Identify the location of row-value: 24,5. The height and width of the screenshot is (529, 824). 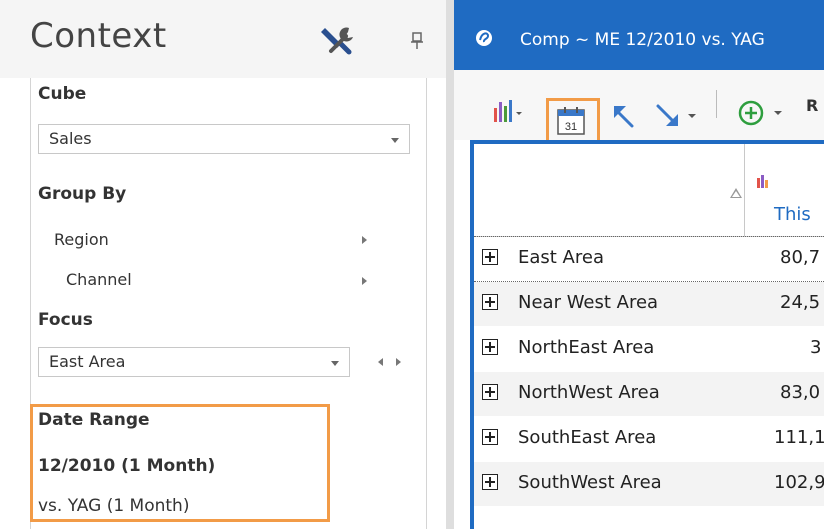
(800, 302).